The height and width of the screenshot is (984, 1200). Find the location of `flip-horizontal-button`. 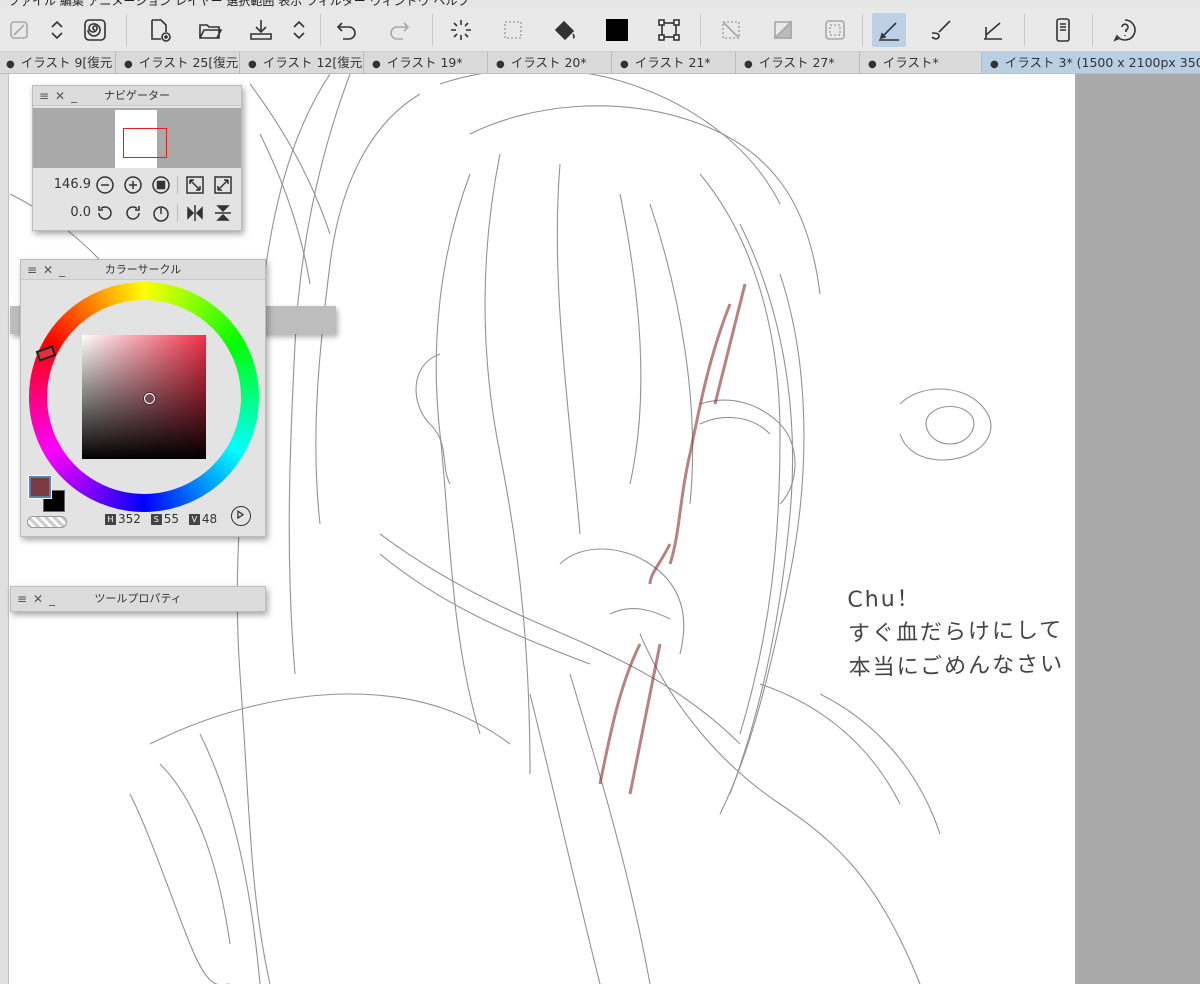

flip-horizontal-button is located at coordinates (195, 213).